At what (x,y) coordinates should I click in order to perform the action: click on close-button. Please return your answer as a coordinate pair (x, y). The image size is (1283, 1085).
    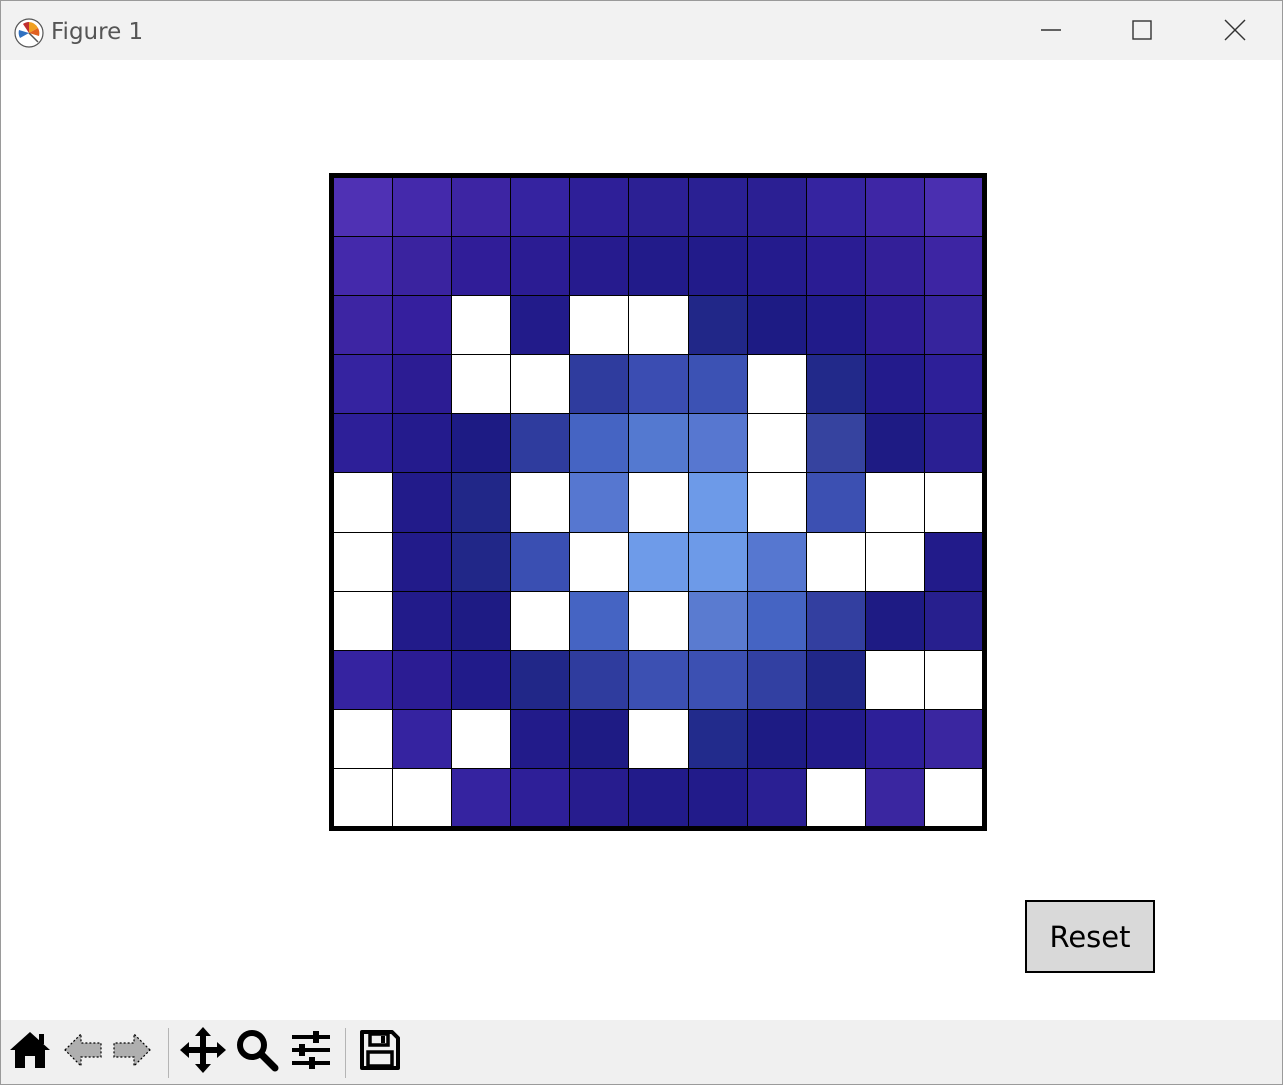
    Looking at the image, I should click on (1235, 32).